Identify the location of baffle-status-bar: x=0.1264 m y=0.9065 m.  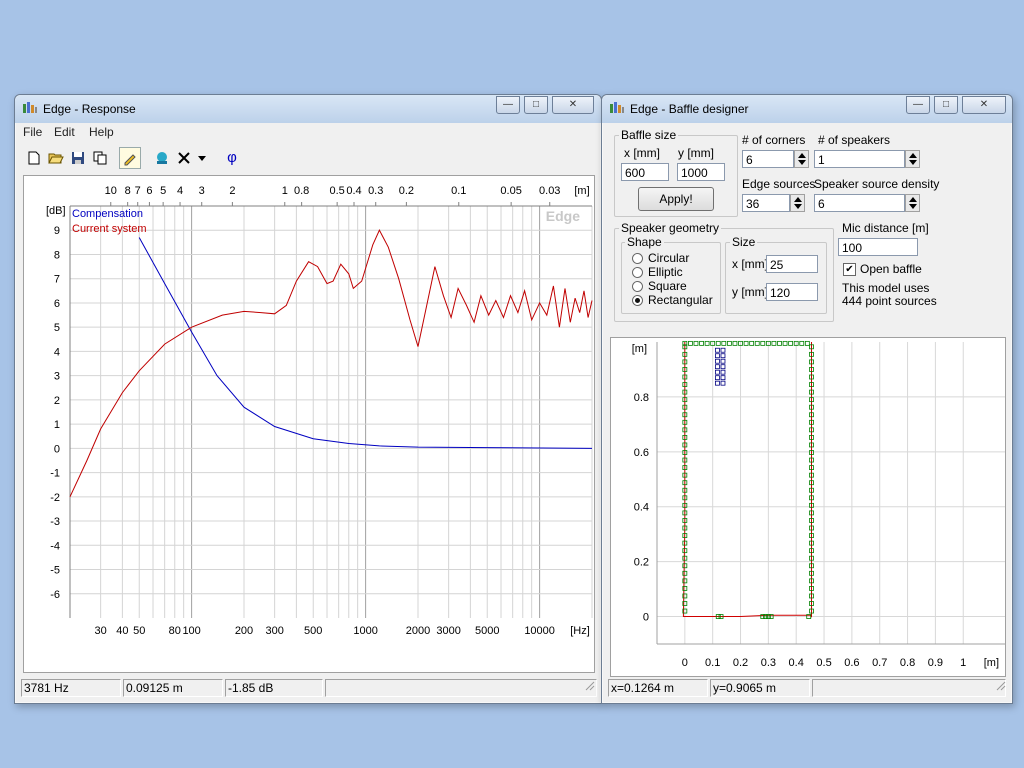
(807, 688).